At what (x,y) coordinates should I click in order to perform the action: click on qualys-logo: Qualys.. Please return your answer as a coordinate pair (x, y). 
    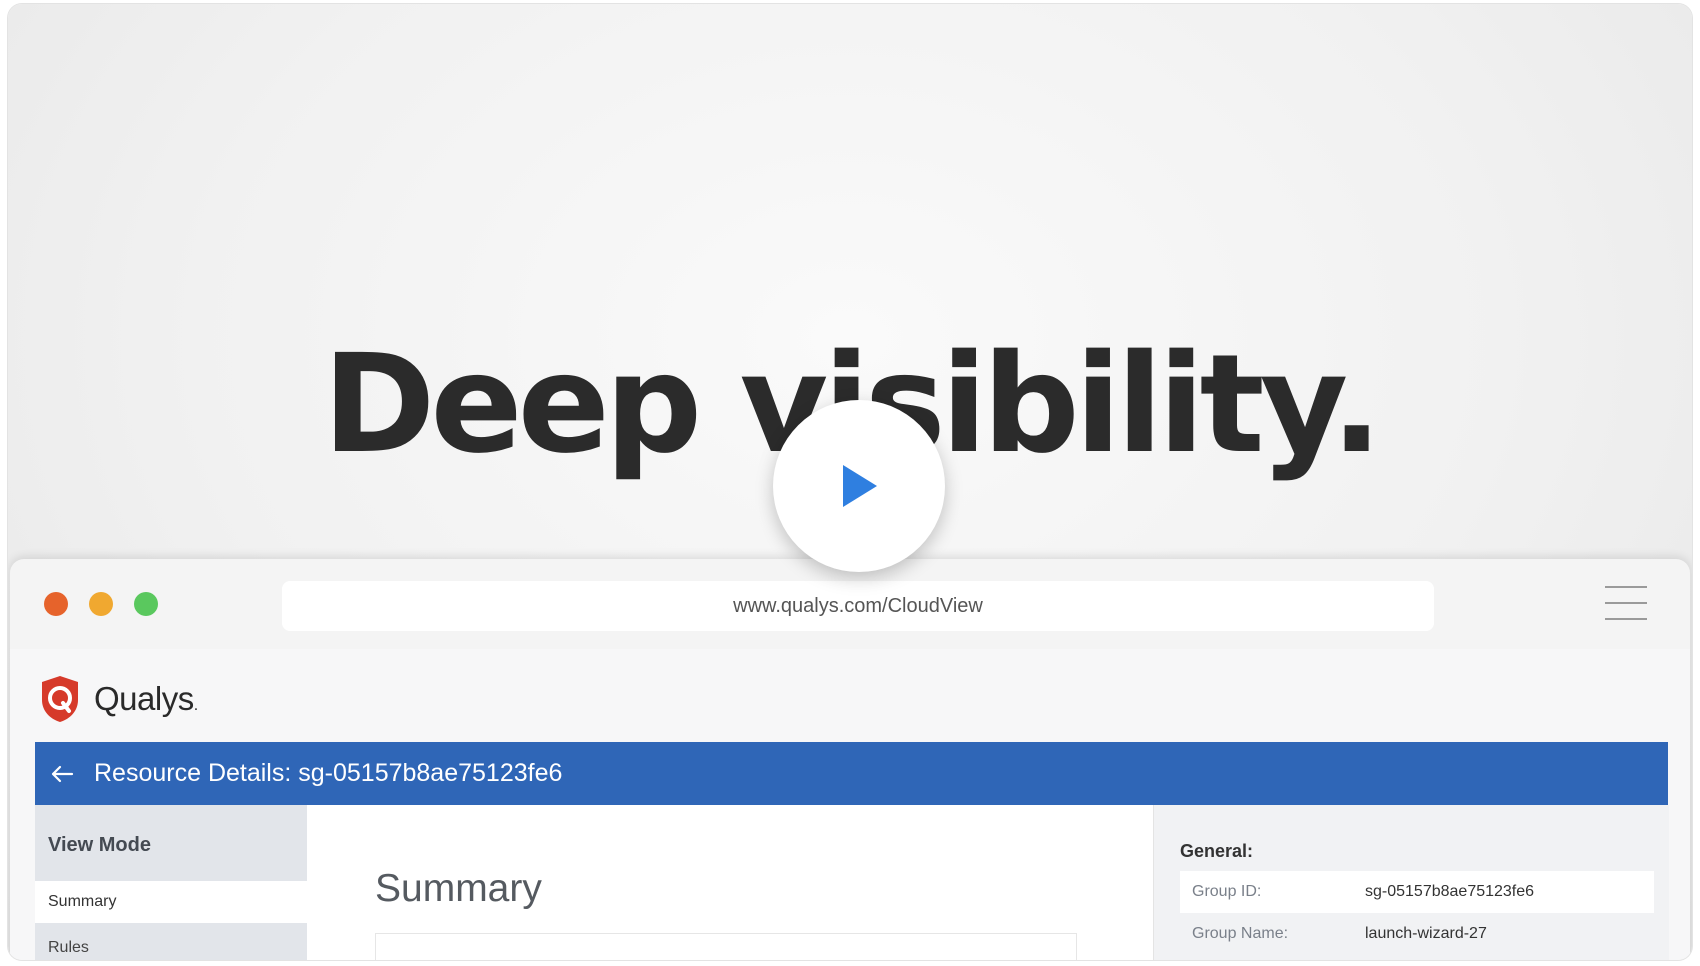
    Looking at the image, I should click on (118, 699).